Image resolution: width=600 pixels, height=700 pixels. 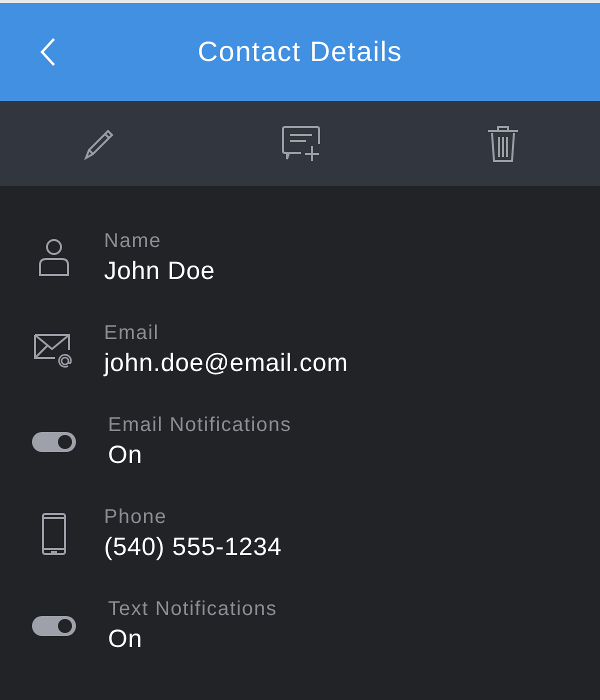 What do you see at coordinates (48, 52) in the screenshot?
I see `back-button` at bounding box center [48, 52].